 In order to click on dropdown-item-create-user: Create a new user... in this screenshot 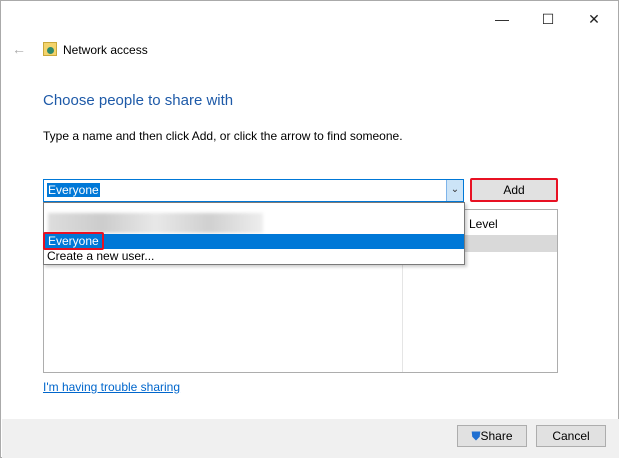, I will do `click(254, 256)`.